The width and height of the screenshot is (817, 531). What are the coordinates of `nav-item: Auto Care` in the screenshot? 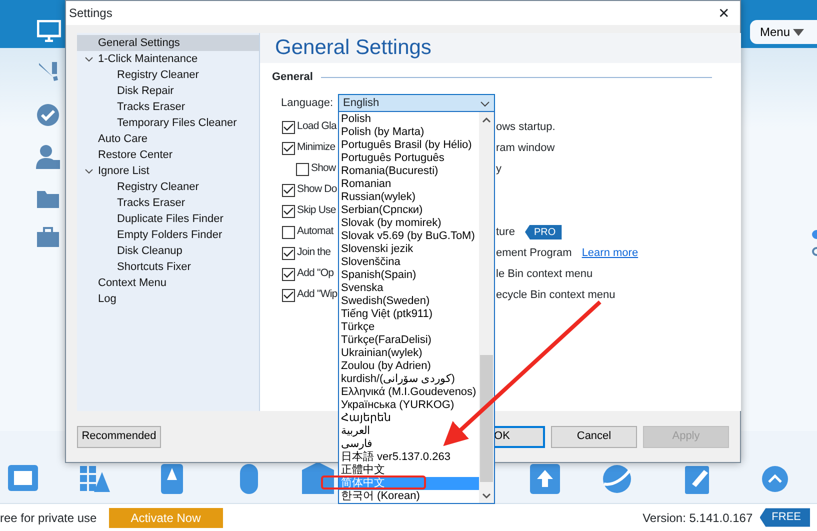 It's located at (123, 139).